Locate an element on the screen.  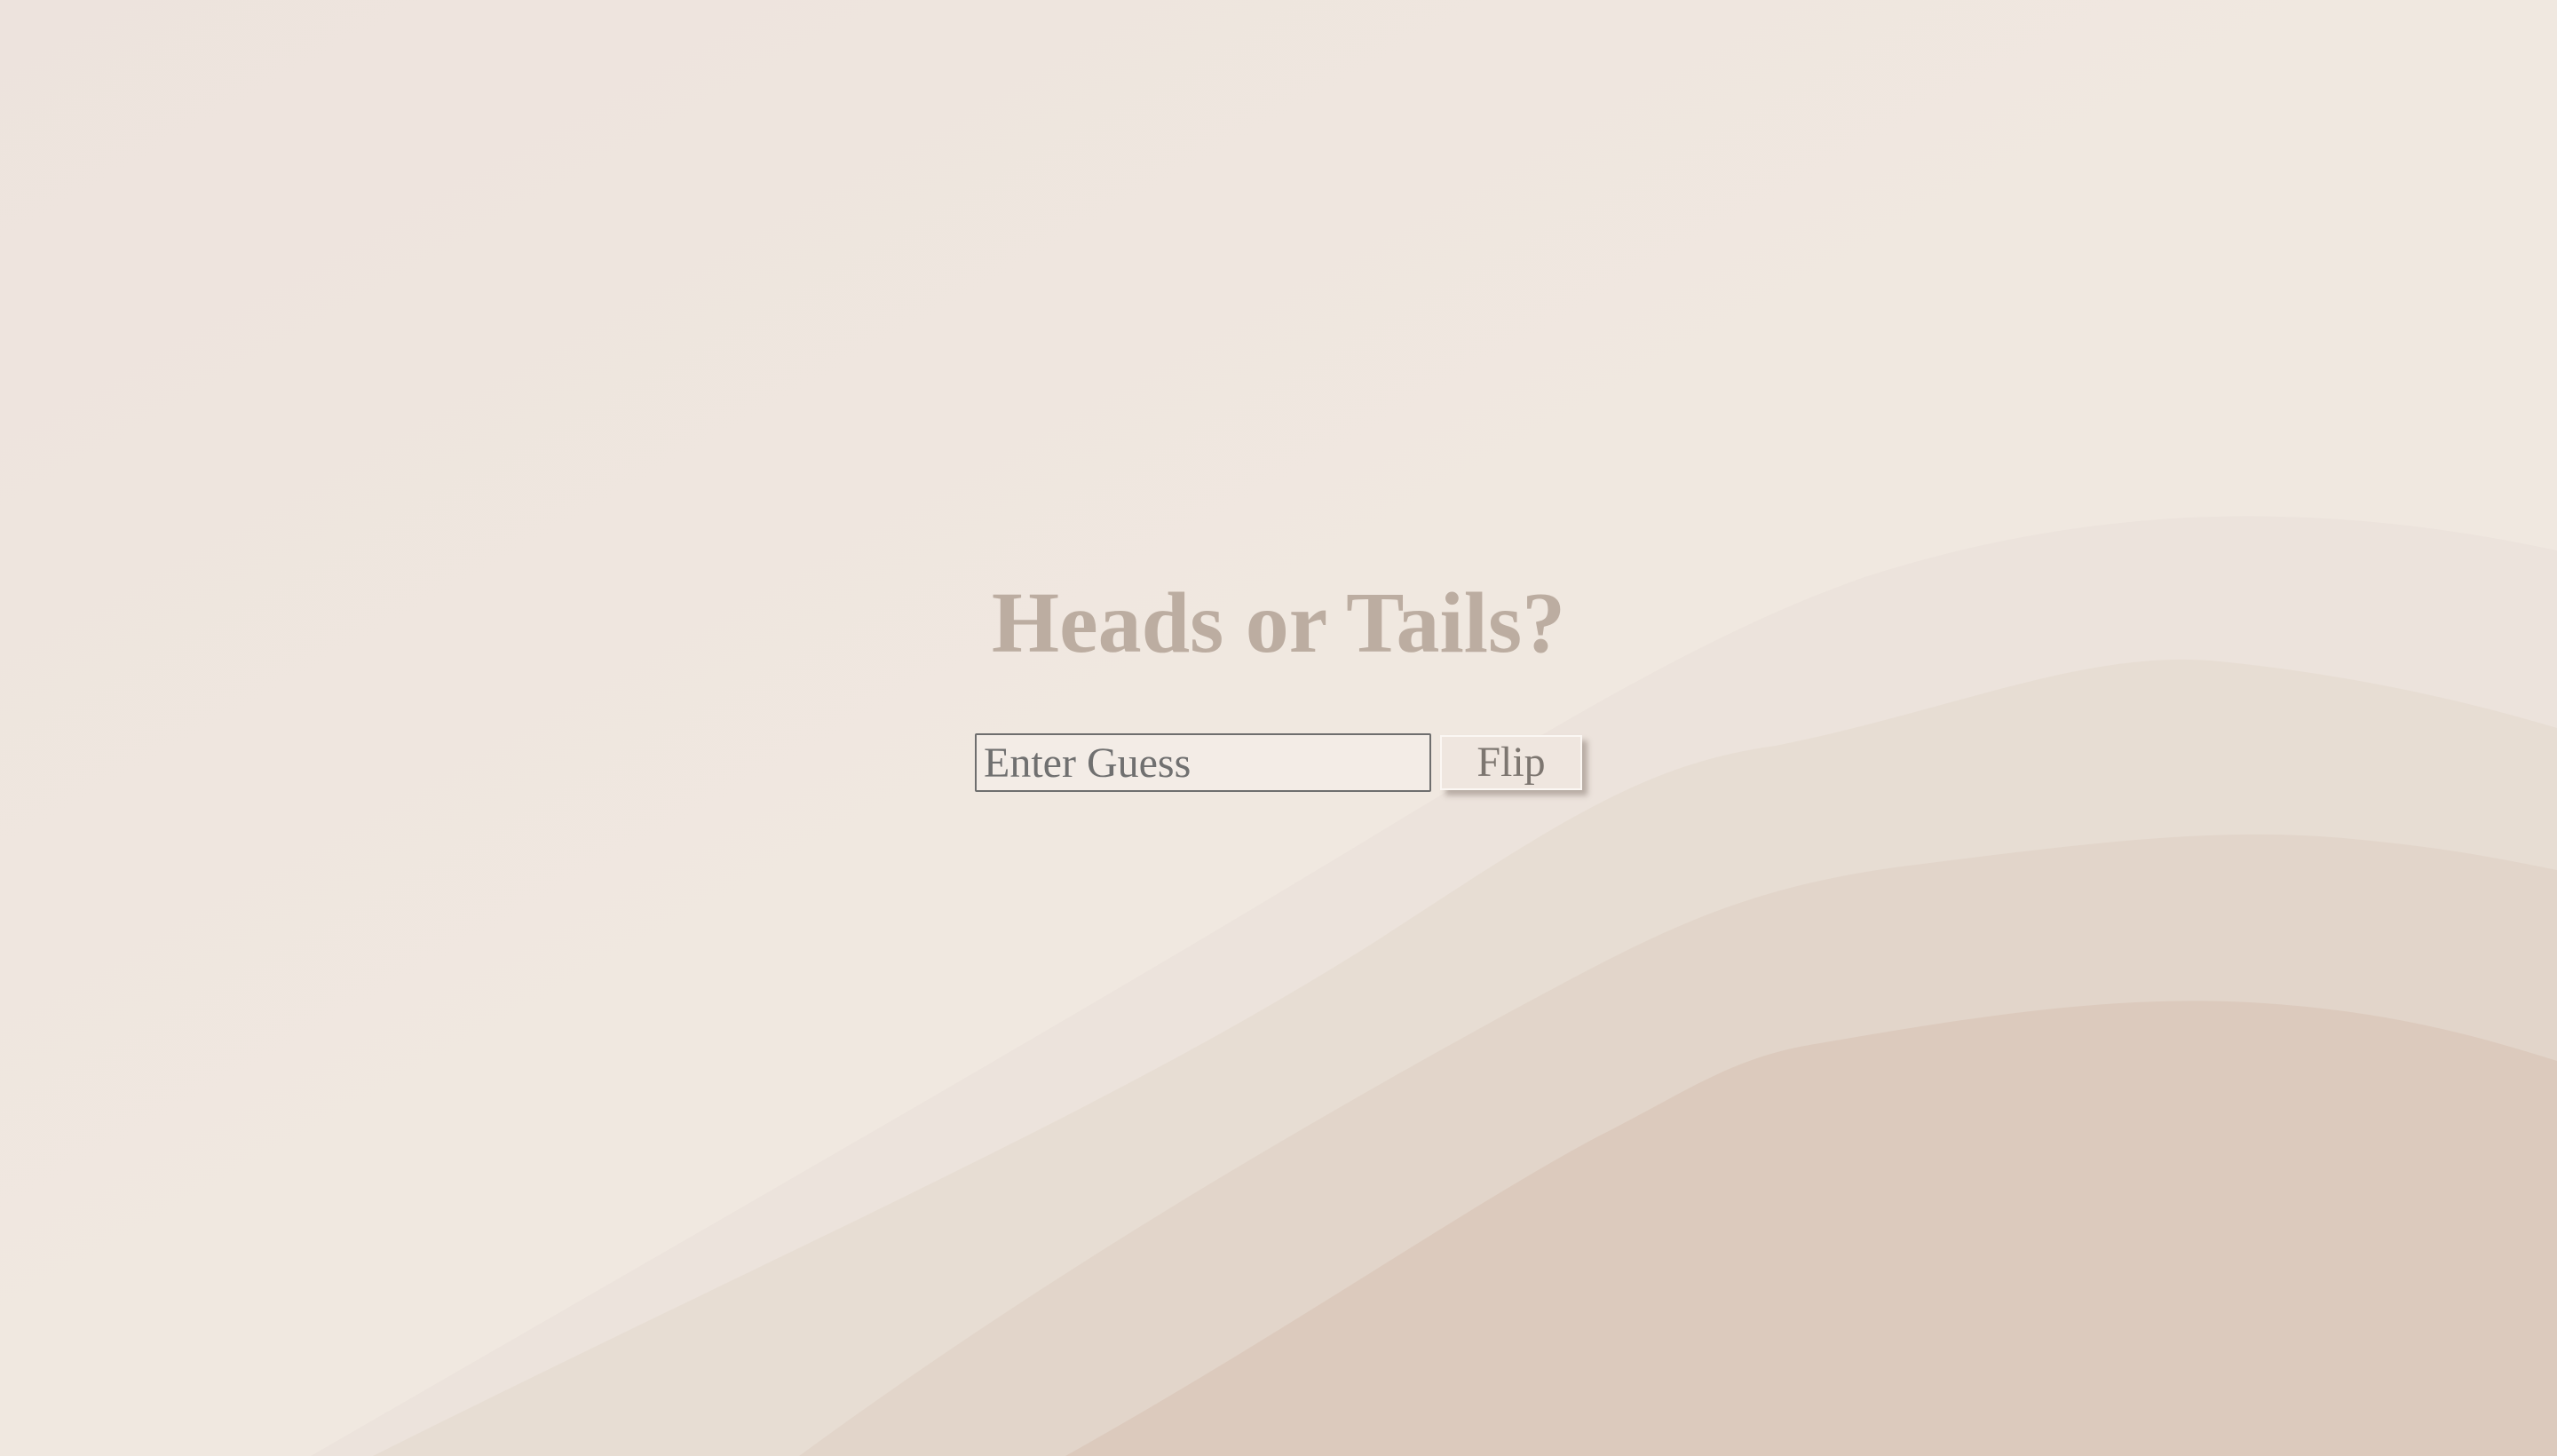
guess-input is located at coordinates (1203, 762).